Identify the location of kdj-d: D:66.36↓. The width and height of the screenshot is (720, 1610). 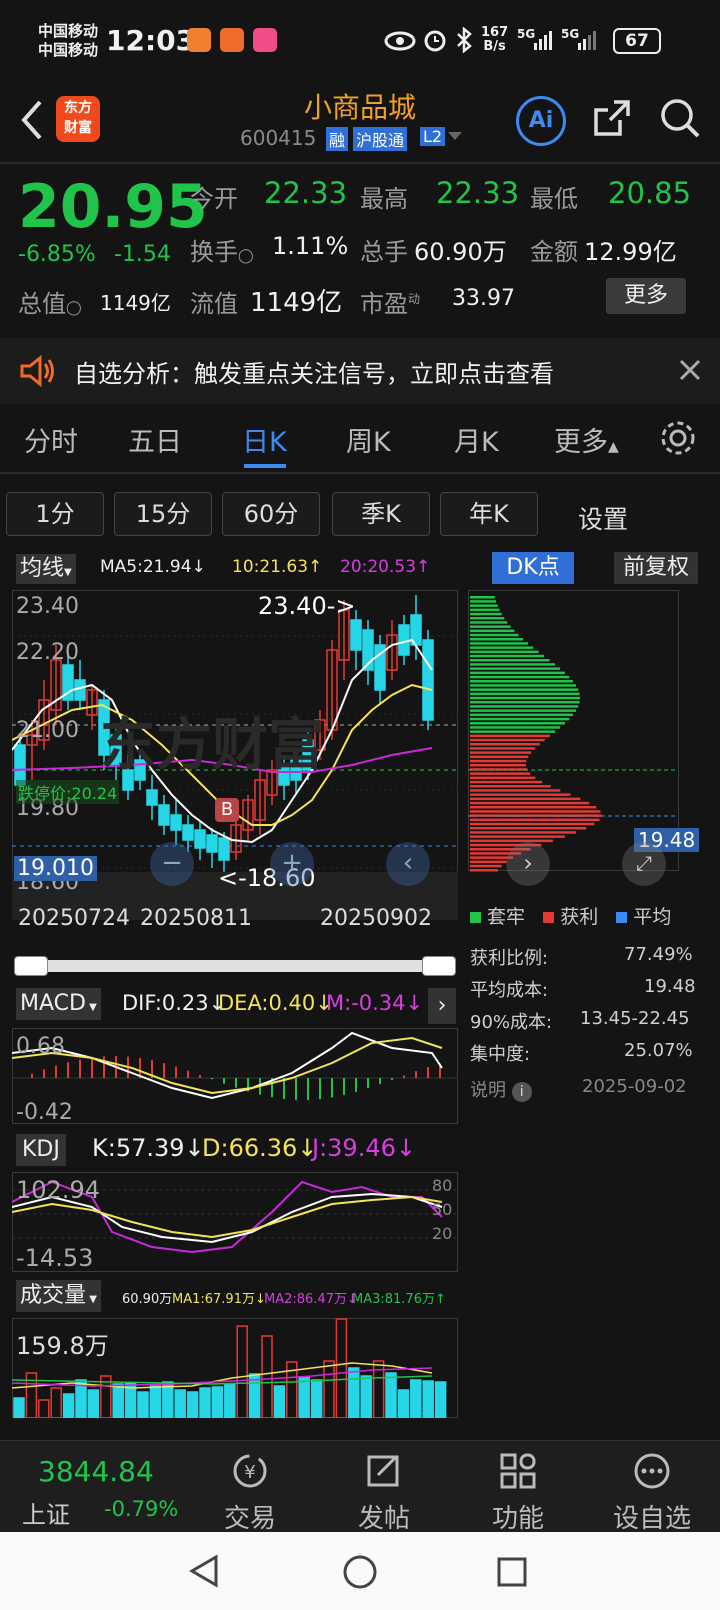
(260, 1148).